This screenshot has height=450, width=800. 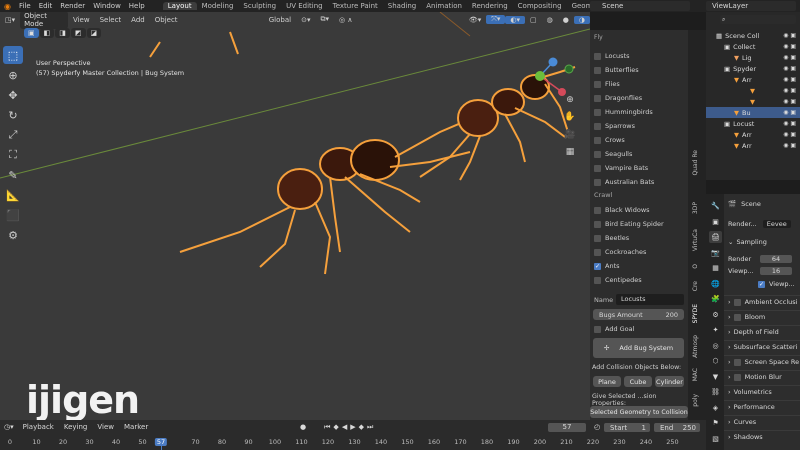 What do you see at coordinates (695, 313) in the screenshot?
I see `tab-spyderfy: SPYDE` at bounding box center [695, 313].